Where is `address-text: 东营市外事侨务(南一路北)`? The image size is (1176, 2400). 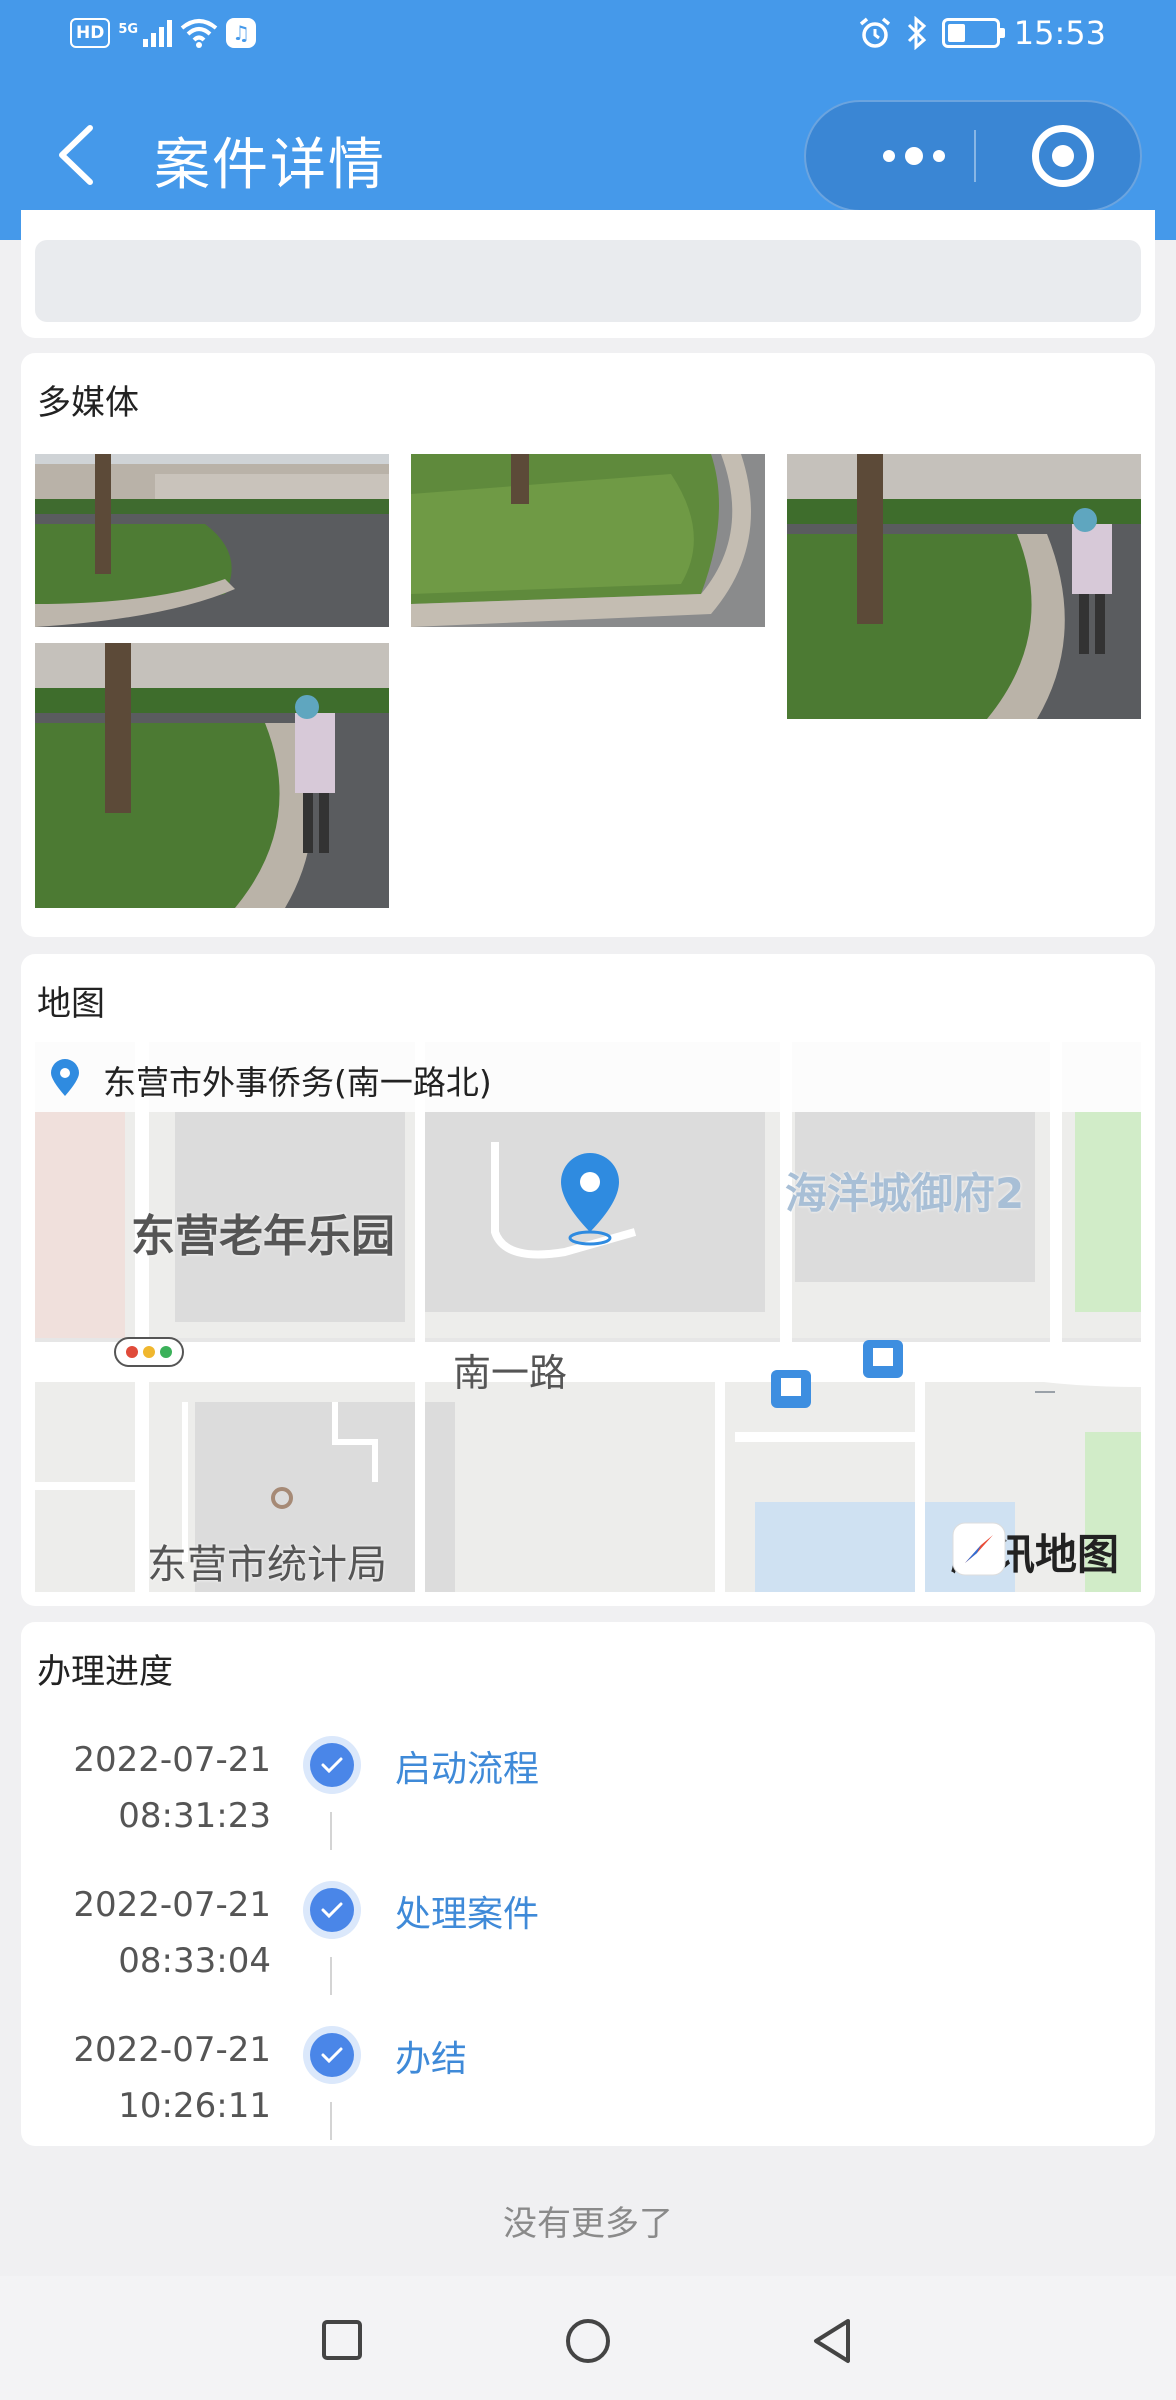
address-text: 东营市外事侨务(南一路北) is located at coordinates (297, 1082).